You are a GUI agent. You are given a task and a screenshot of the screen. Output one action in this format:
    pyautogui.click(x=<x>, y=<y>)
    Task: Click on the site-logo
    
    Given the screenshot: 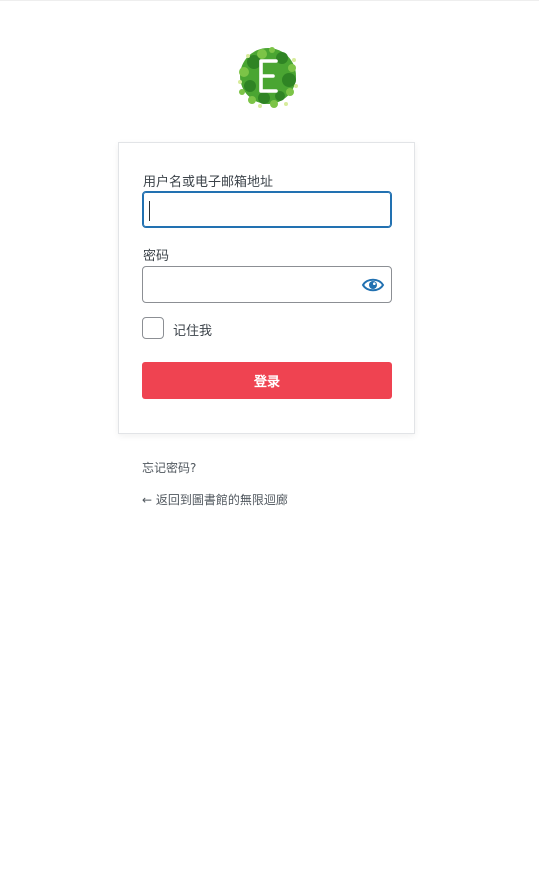 What is the action you would take?
    pyautogui.click(x=268, y=76)
    